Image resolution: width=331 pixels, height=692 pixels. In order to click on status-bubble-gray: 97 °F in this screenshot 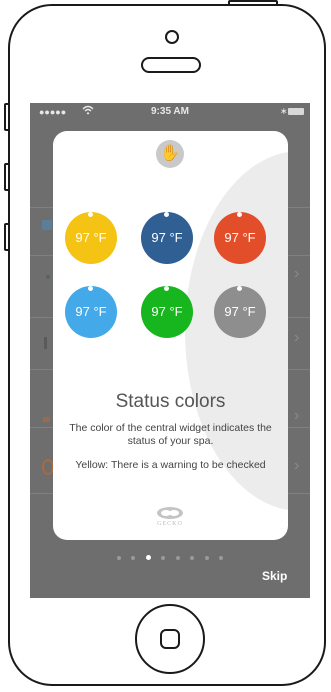, I will do `click(240, 312)`.